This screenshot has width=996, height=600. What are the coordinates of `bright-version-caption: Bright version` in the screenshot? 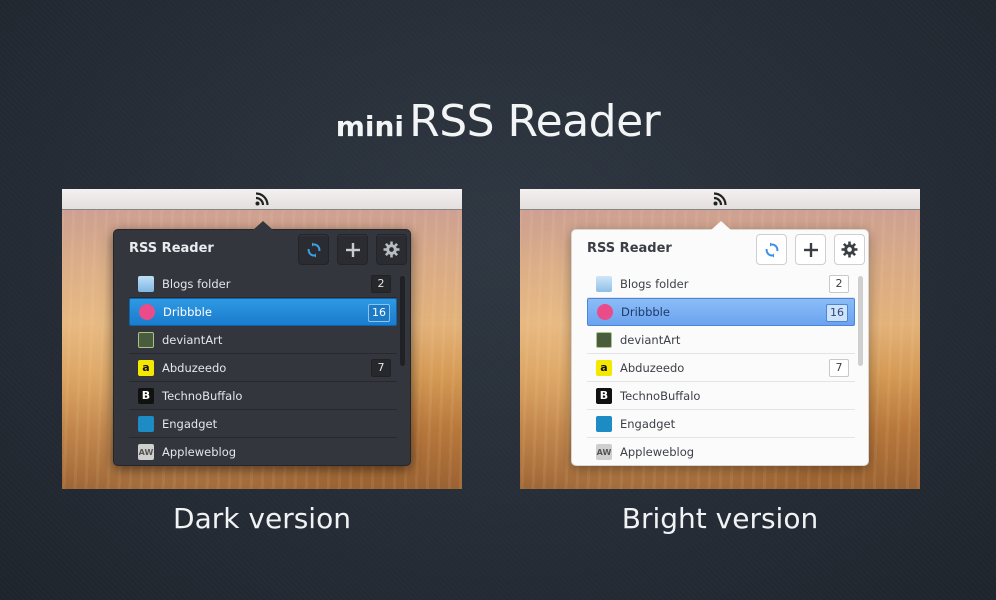 It's located at (720, 518).